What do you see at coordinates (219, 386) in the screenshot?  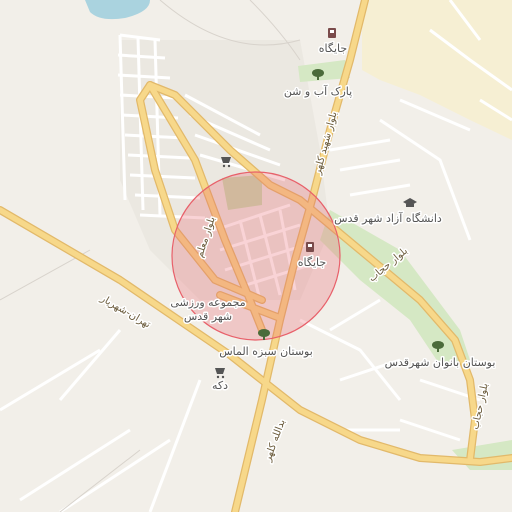 I see `poi-label-shop: دکه` at bounding box center [219, 386].